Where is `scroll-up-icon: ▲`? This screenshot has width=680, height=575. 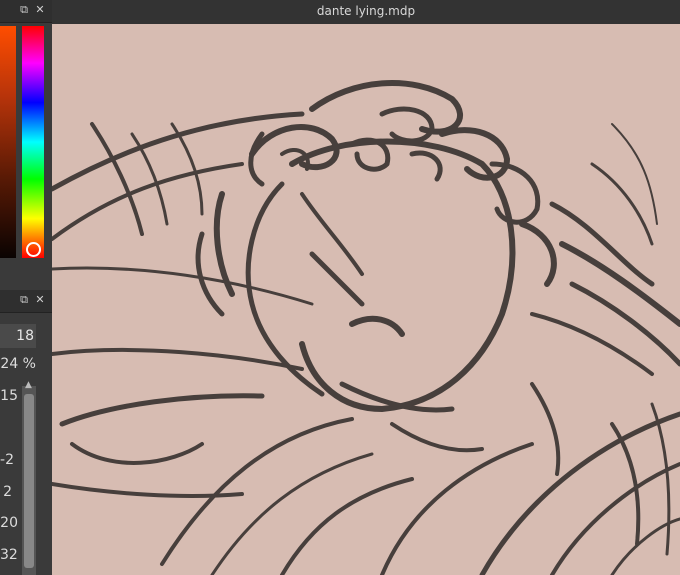 scroll-up-icon: ▲ is located at coordinates (28, 385).